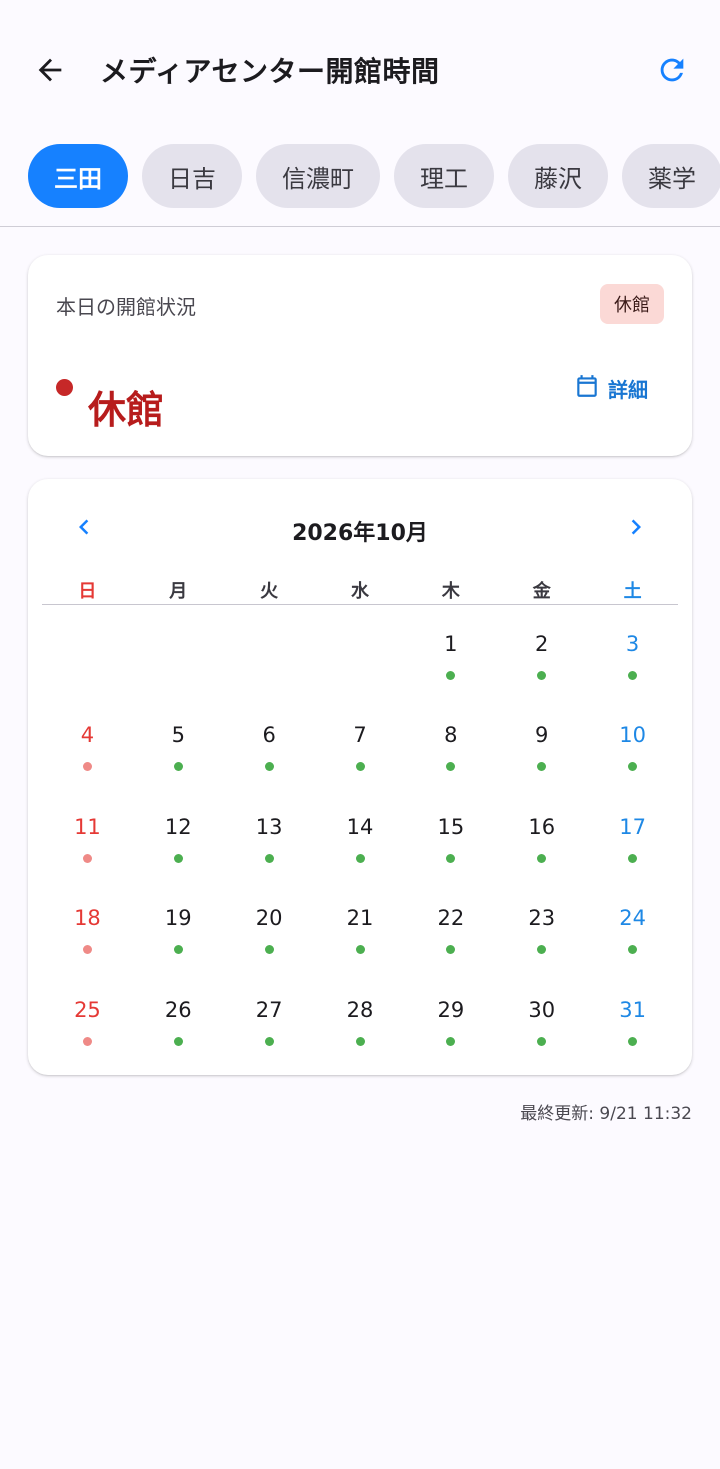 Image resolution: width=720 pixels, height=1469 pixels. Describe the element at coordinates (178, 1009) in the screenshot. I see `calendar-day-number: 26` at that location.